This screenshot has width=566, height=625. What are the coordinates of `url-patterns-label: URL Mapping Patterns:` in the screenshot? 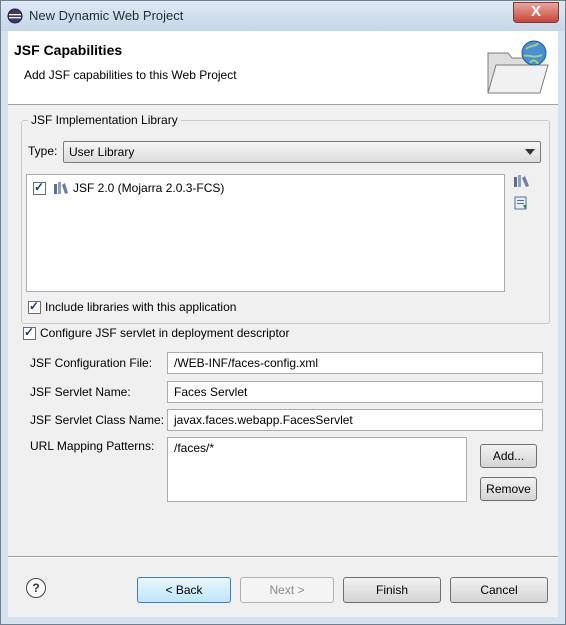 It's located at (92, 446).